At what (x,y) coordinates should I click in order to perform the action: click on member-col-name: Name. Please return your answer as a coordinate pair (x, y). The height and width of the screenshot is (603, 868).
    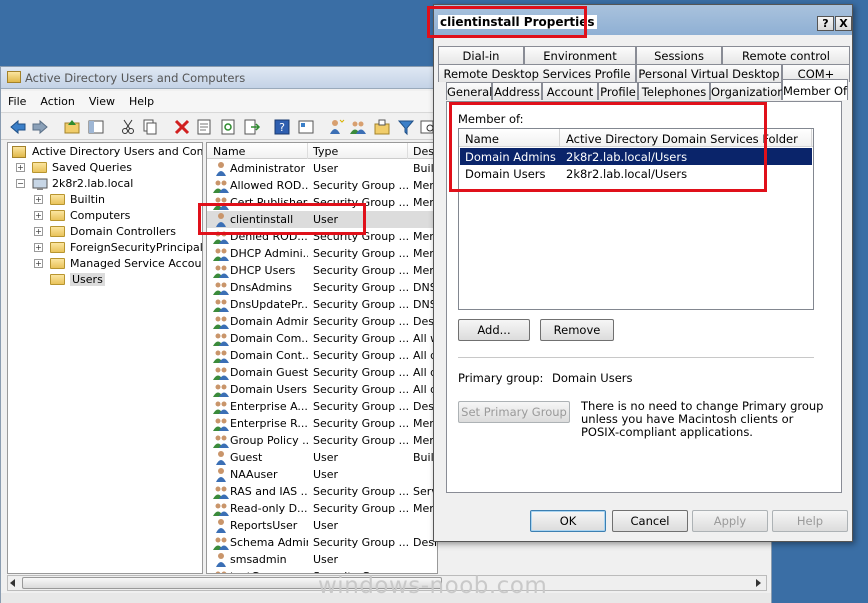
    Looking at the image, I should click on (482, 139).